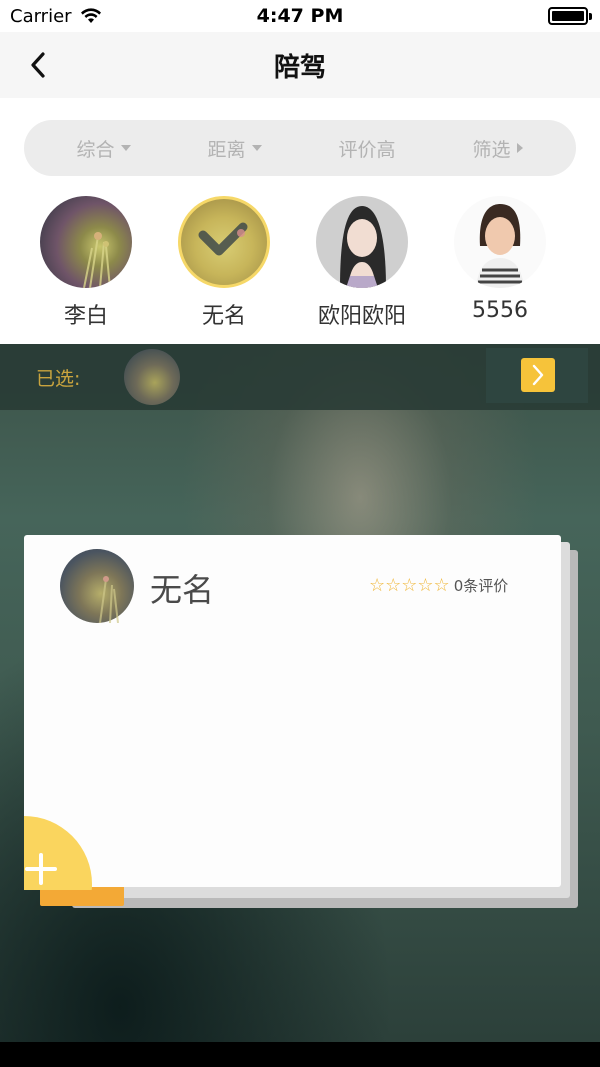  What do you see at coordinates (41, 16) in the screenshot?
I see `carrier-label: Carrier` at bounding box center [41, 16].